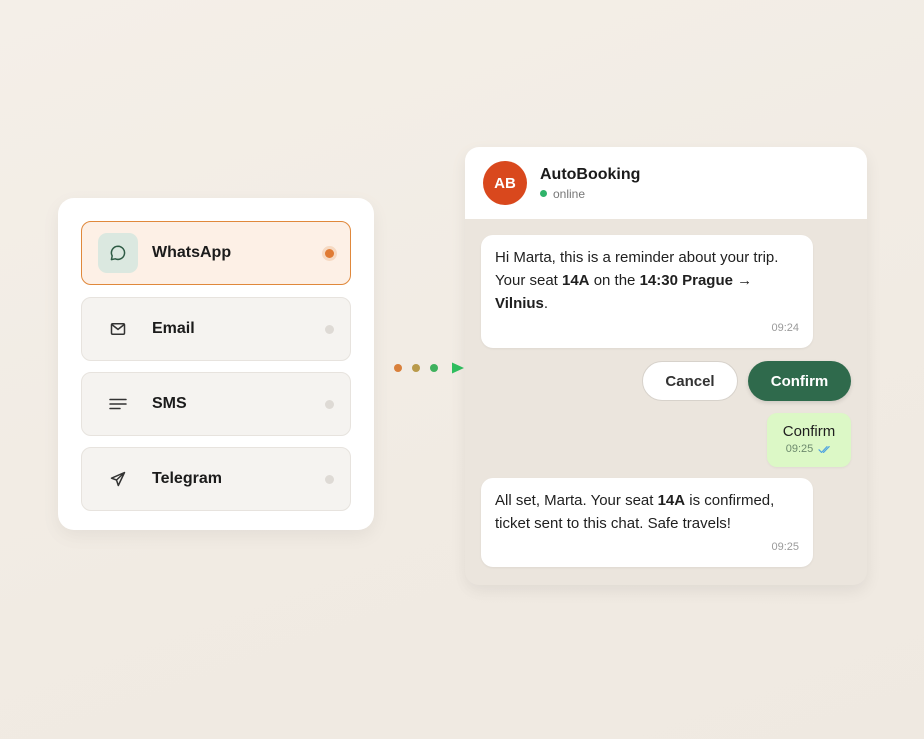 This screenshot has height=739, width=924. What do you see at coordinates (690, 381) in the screenshot?
I see `cancel-button: Cancel` at bounding box center [690, 381].